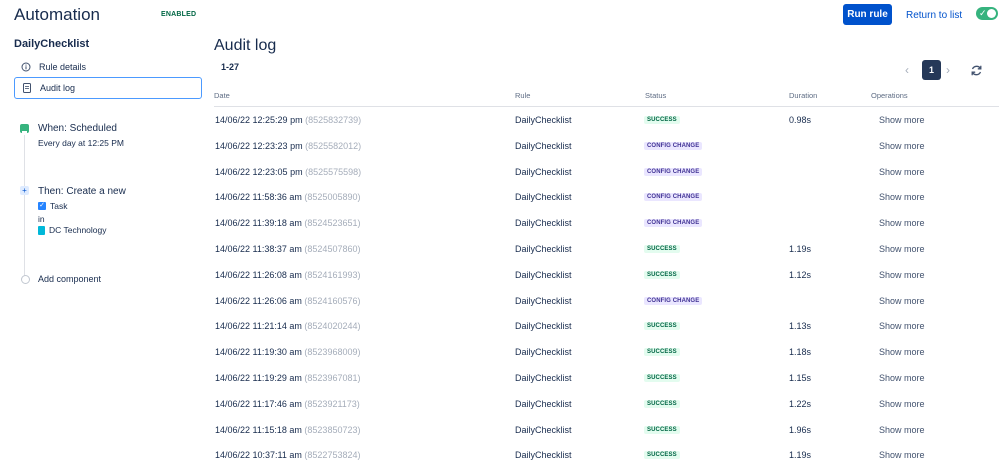  What do you see at coordinates (800, 352) in the screenshot?
I see `row-duration: 1.18s` at bounding box center [800, 352].